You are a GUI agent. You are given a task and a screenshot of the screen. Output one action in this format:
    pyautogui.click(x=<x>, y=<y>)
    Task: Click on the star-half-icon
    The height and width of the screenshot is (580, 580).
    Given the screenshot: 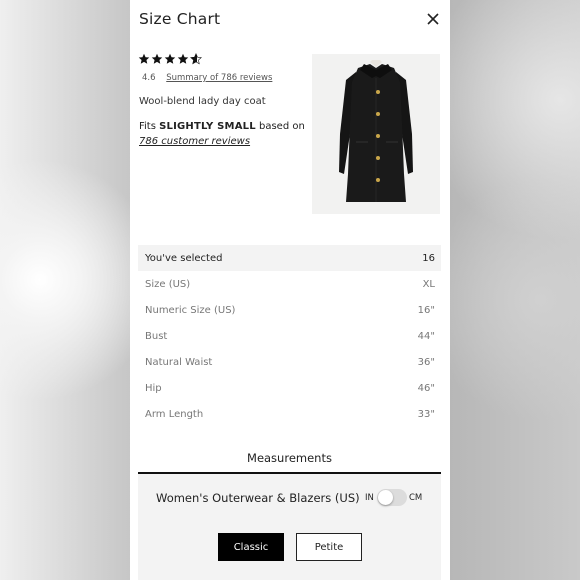 What is the action you would take?
    pyautogui.click(x=196, y=59)
    